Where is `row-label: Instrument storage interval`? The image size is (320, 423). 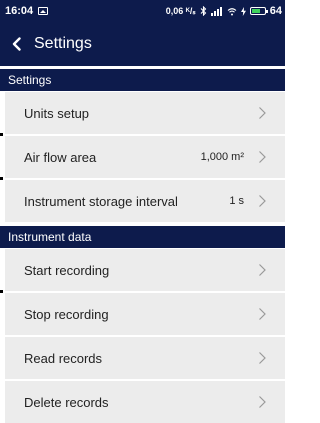
row-label: Instrument storage interval is located at coordinates (101, 201).